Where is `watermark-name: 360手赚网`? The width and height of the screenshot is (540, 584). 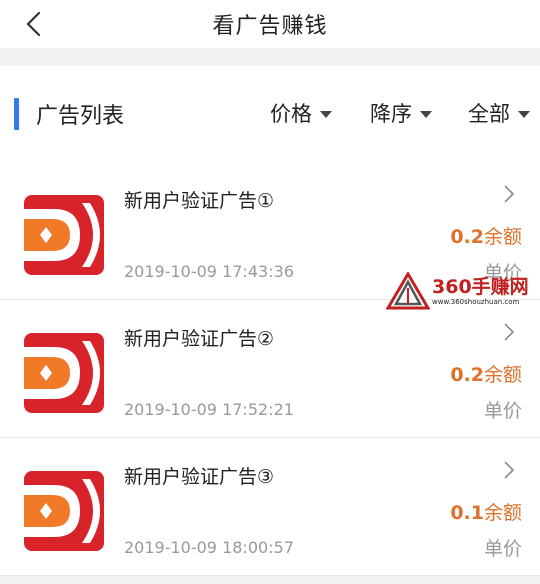 watermark-name: 360手赚网 is located at coordinates (480, 287).